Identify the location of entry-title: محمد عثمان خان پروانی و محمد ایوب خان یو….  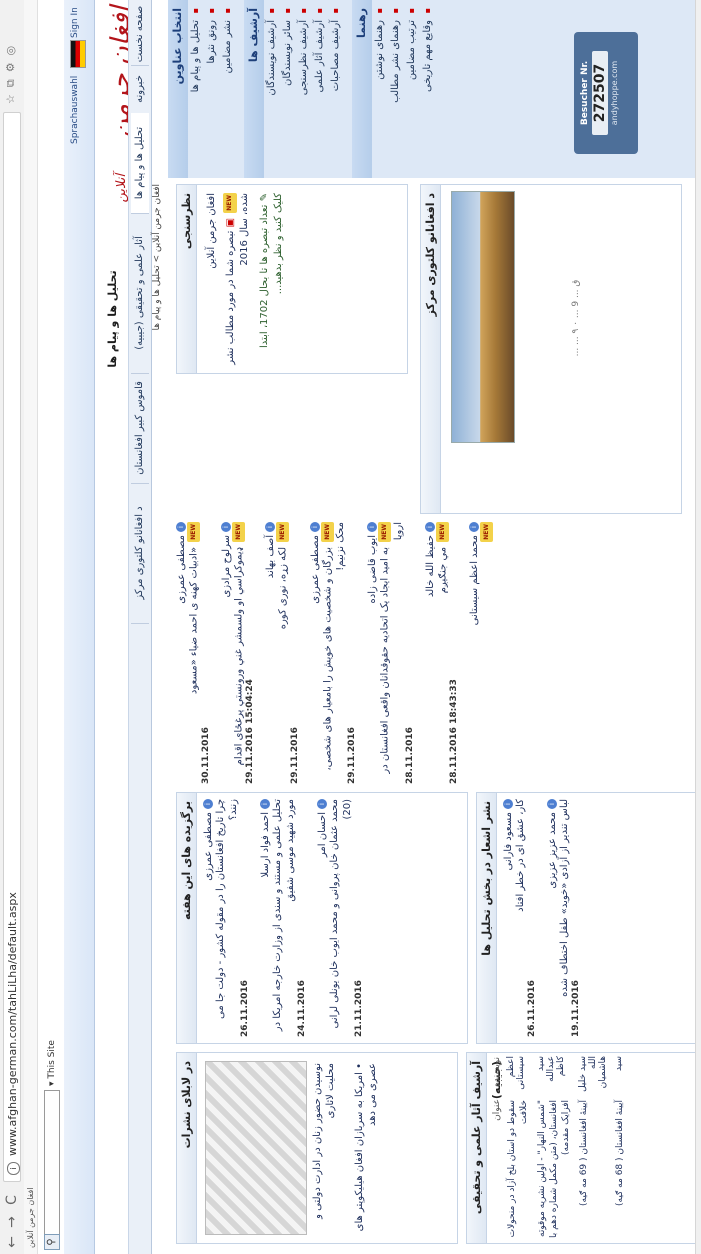
(341, 913).